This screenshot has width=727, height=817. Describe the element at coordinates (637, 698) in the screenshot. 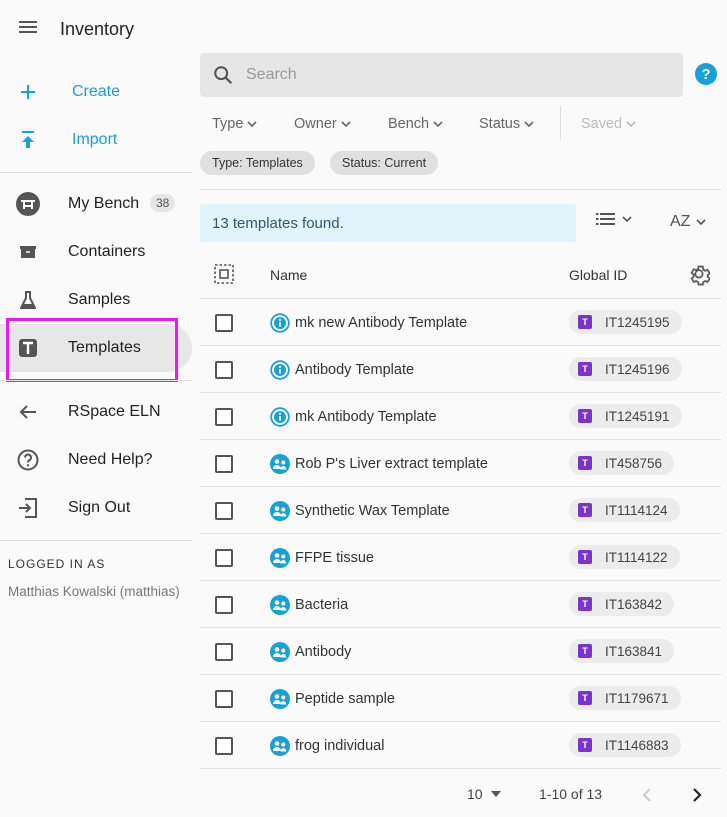

I see `global-id: IT1179671` at that location.